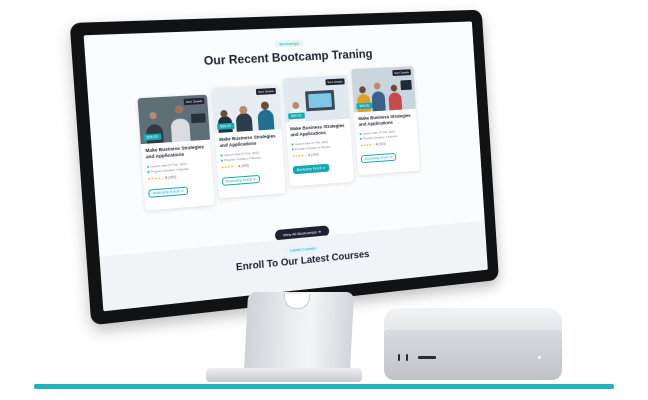 The height and width of the screenshot is (400, 648). I want to click on section-tag-latest: Latest Courses, so click(303, 249).